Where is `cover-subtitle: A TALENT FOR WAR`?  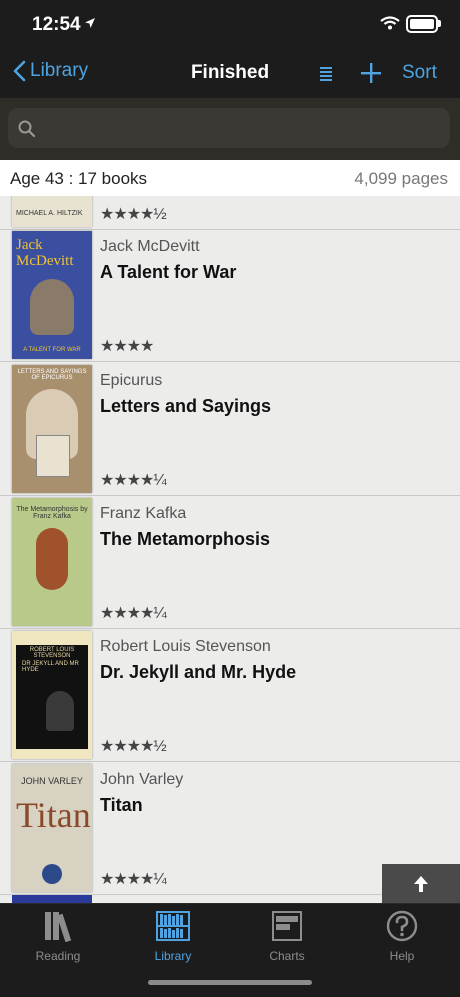 cover-subtitle: A TALENT FOR WAR is located at coordinates (52, 350).